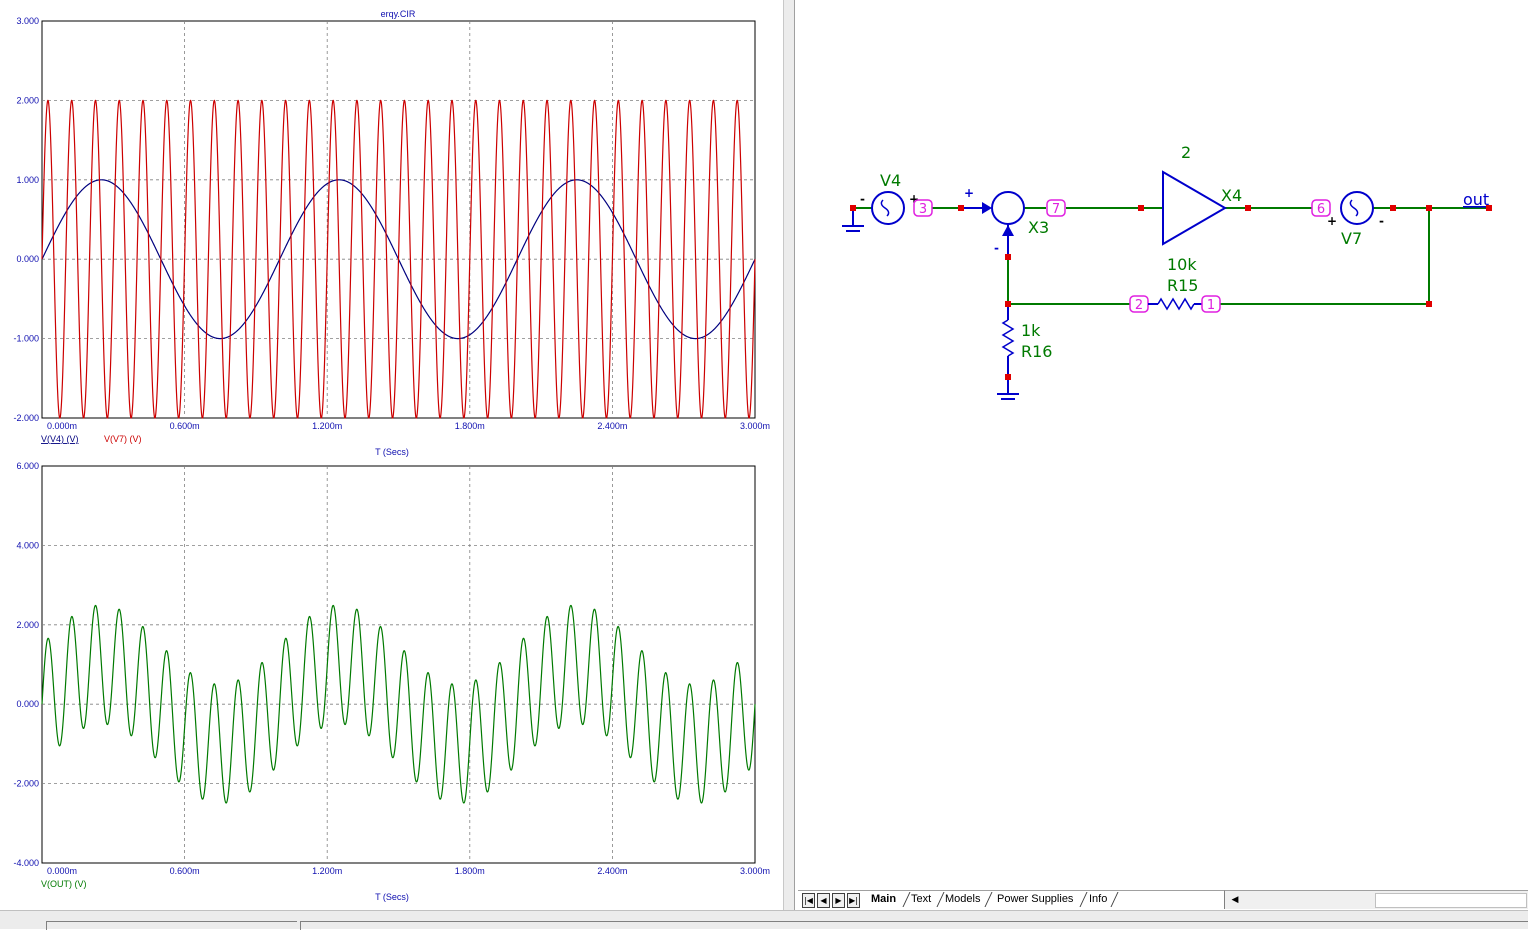 Image resolution: width=1528 pixels, height=930 pixels. I want to click on y-tick-label: -1.000, so click(26, 339).